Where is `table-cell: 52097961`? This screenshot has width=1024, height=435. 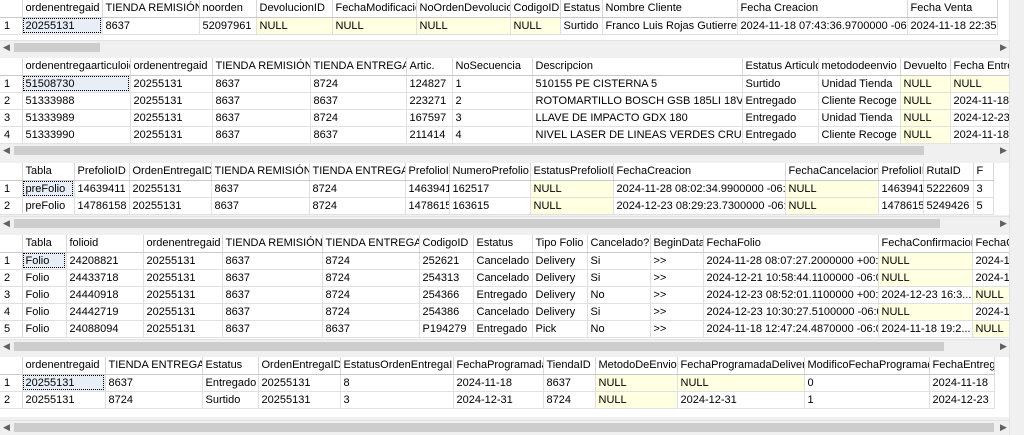 table-cell: 52097961 is located at coordinates (228, 26).